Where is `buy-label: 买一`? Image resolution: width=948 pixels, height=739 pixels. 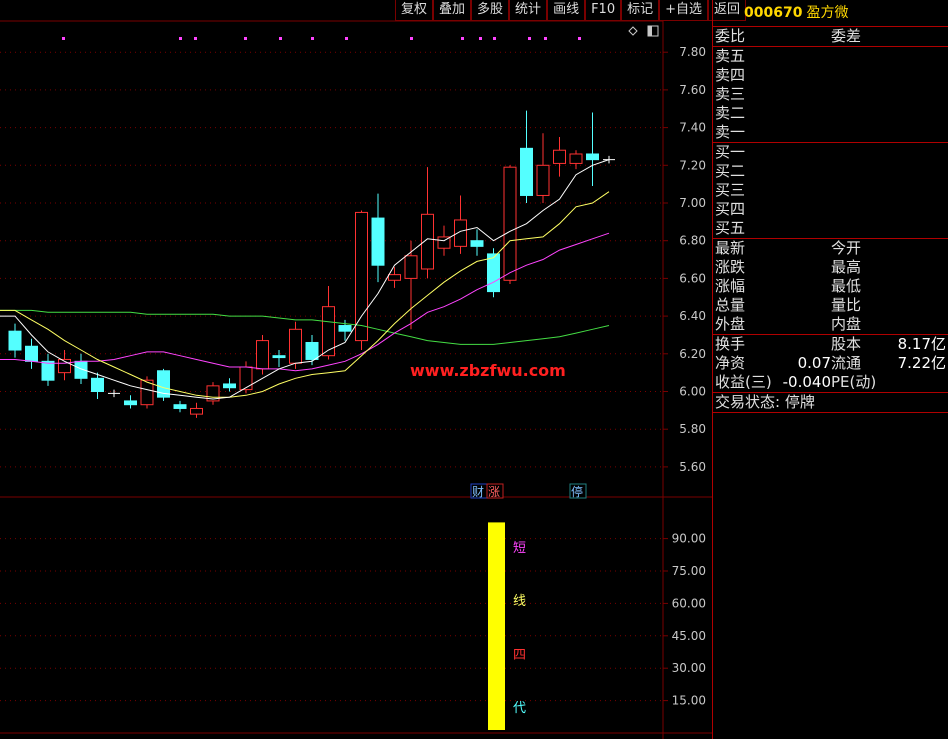 buy-label: 买一 is located at coordinates (730, 152).